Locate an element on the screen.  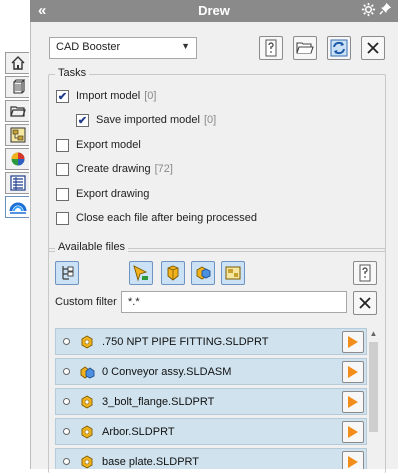
create-drawing-checkbox is located at coordinates (62, 169).